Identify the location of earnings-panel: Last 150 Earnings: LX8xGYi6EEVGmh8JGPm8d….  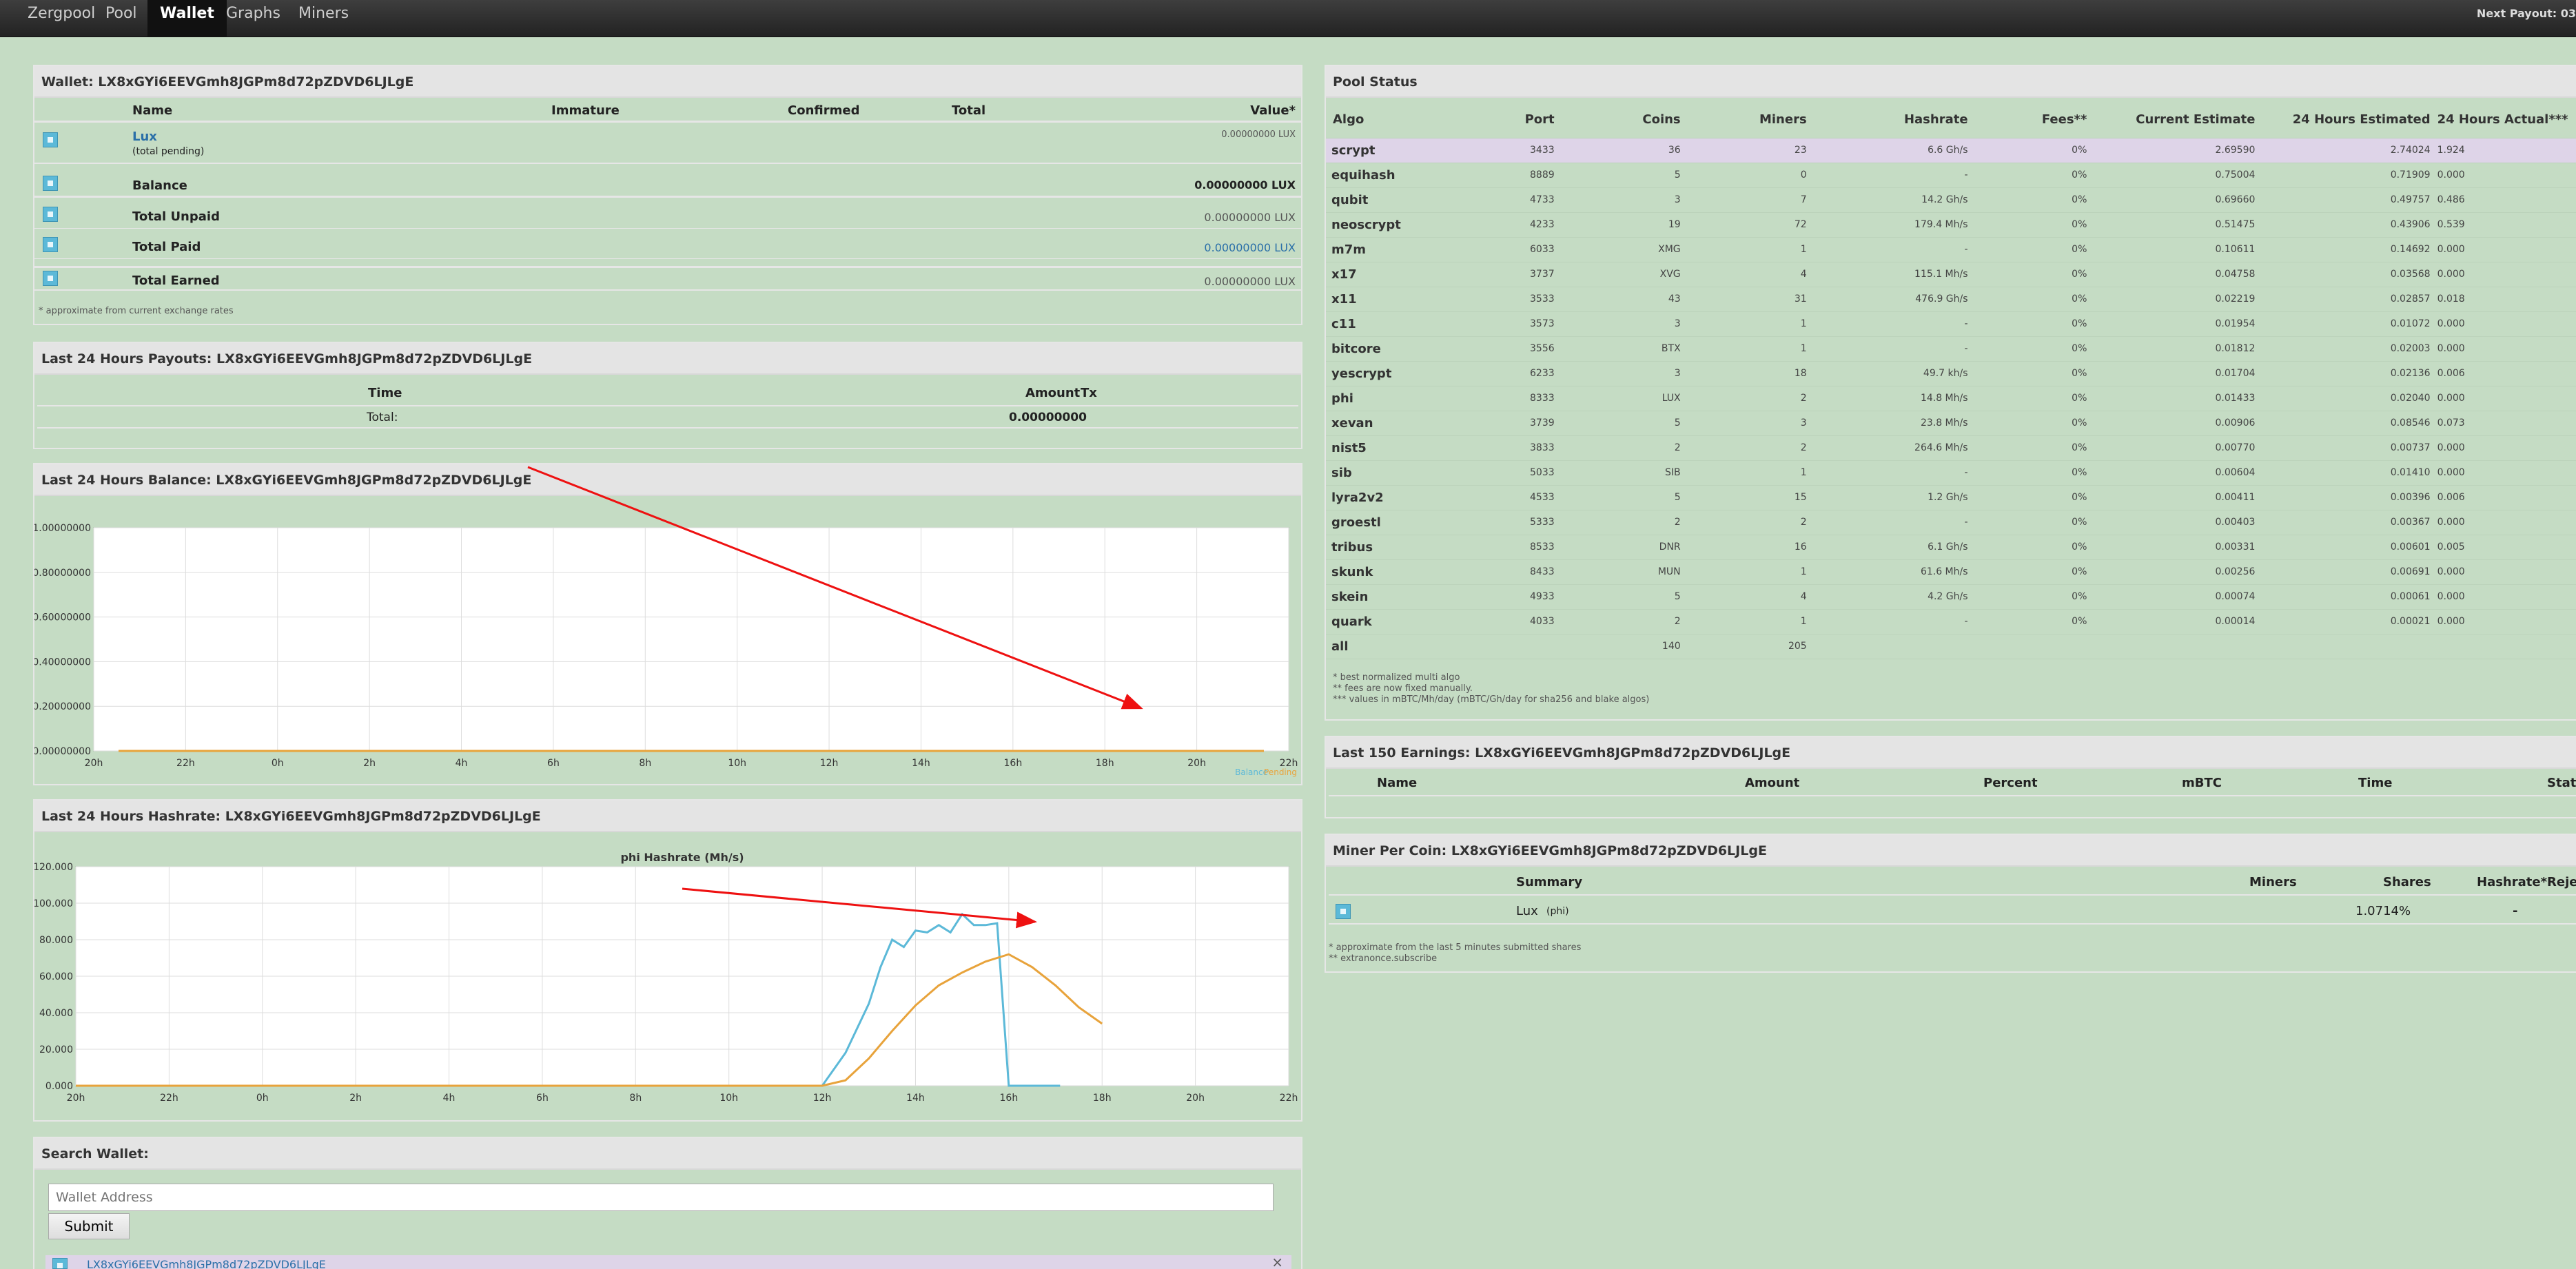
(1950, 777).